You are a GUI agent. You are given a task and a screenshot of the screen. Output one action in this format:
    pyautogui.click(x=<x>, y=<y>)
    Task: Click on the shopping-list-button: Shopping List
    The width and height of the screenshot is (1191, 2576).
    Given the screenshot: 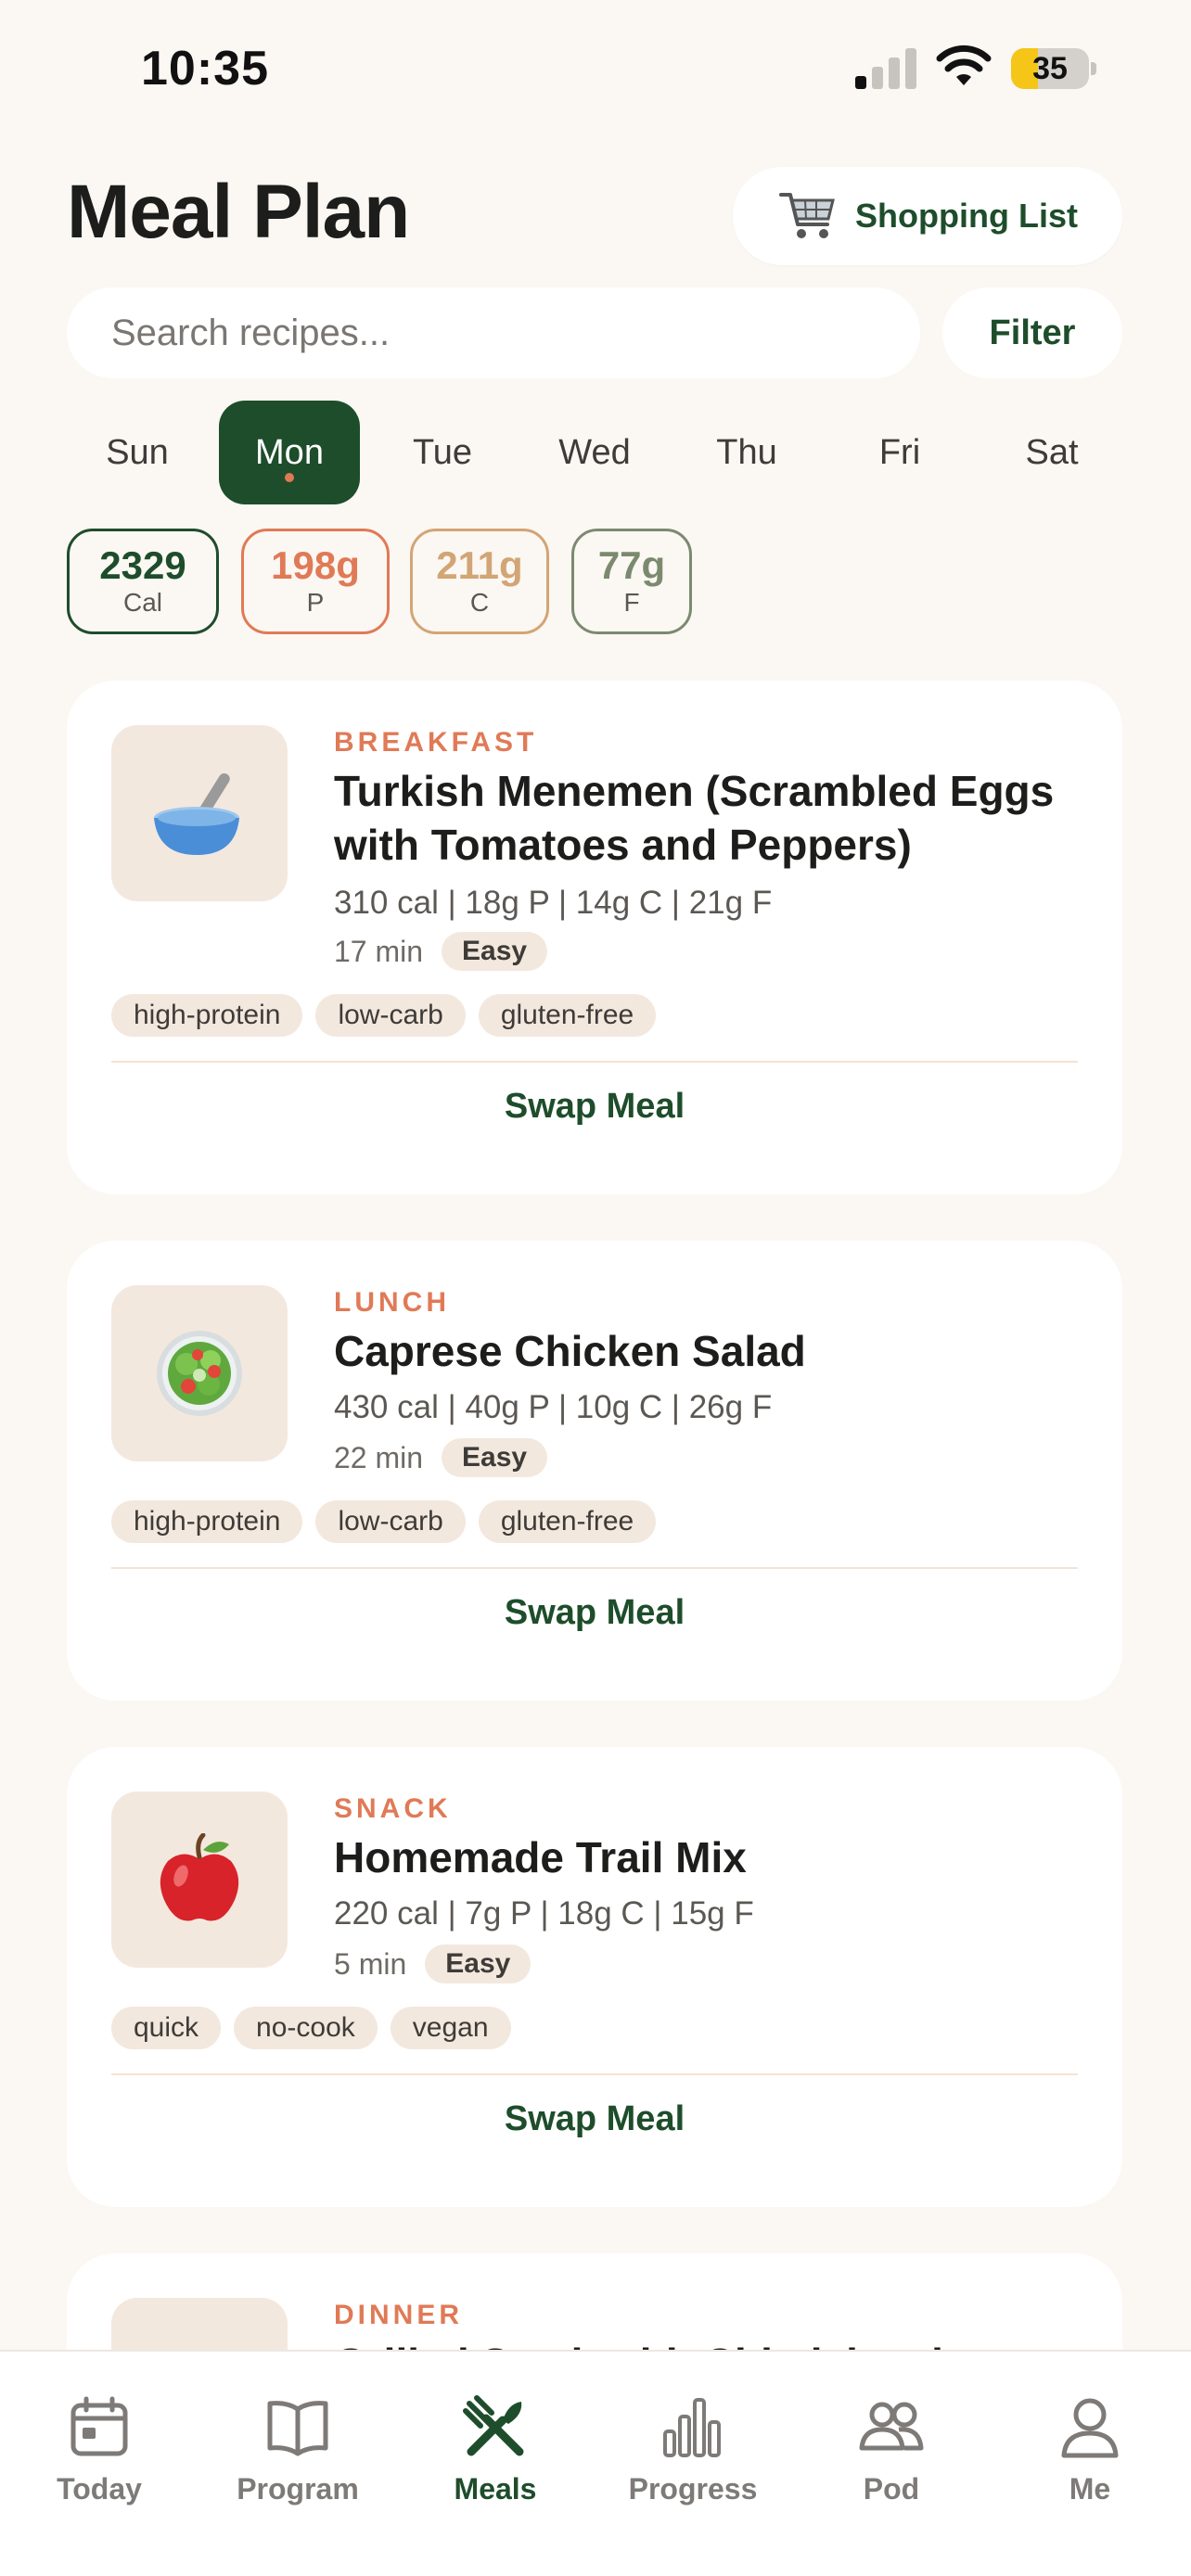 What is the action you would take?
    pyautogui.click(x=927, y=216)
    